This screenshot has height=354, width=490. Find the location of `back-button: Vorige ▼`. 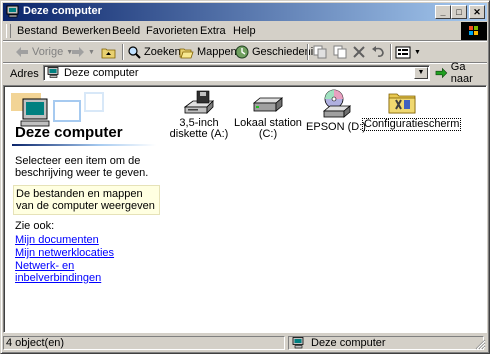

back-button: Vorige ▼ is located at coordinates (44, 52).